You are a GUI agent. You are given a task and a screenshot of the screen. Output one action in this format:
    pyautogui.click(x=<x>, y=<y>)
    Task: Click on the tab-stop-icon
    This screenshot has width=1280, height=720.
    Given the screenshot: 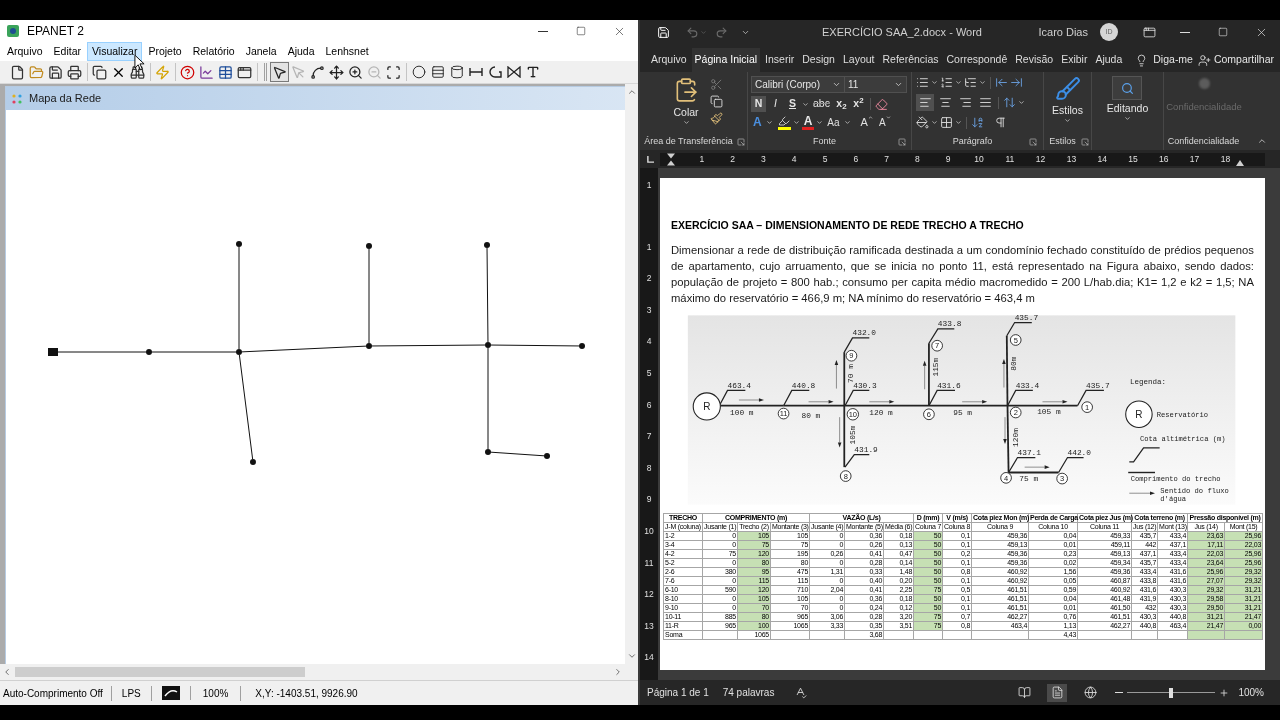 What is the action you would take?
    pyautogui.click(x=650, y=159)
    